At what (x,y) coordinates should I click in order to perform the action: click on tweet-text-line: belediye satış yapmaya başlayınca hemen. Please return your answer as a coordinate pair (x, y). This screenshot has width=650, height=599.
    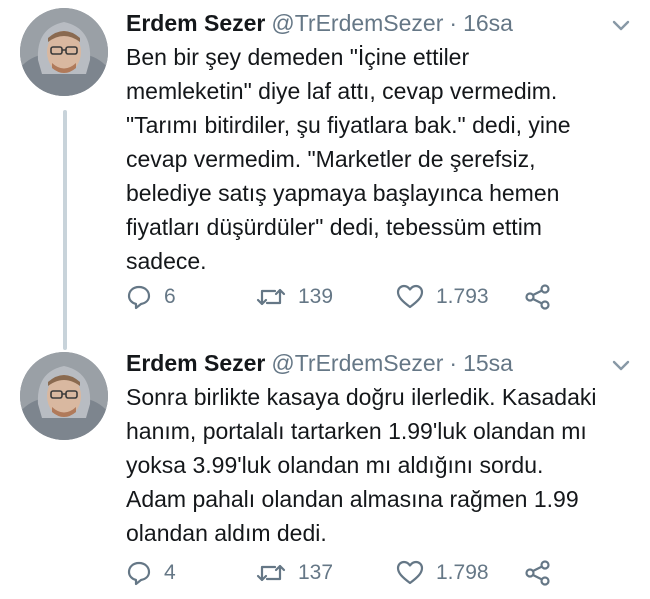
    Looking at the image, I should click on (343, 193).